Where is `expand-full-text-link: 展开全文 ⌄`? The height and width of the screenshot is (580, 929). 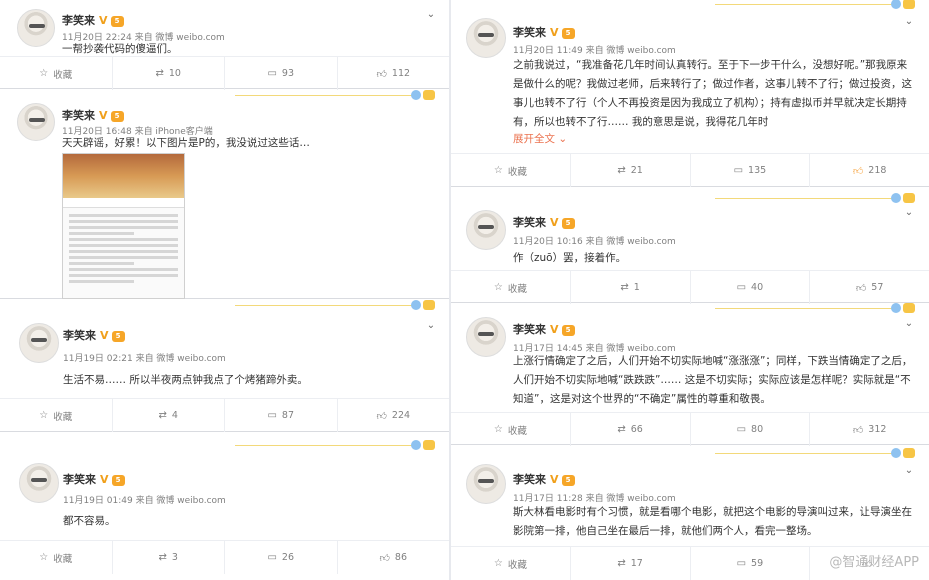
expand-full-text-link: 展开全文 ⌄ is located at coordinates (573, 139).